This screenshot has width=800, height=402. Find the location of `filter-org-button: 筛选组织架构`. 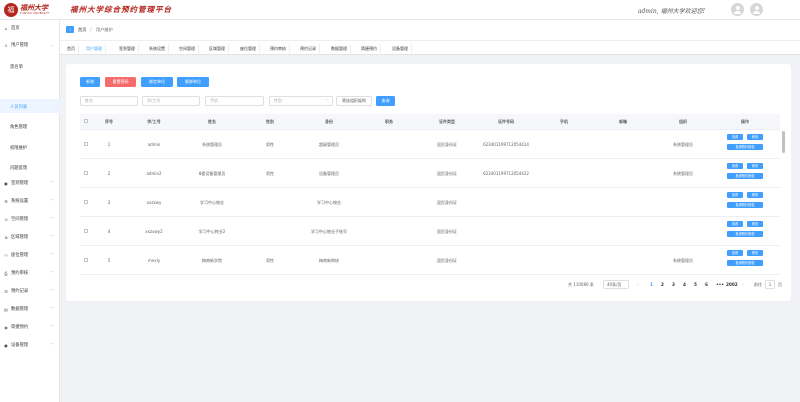

filter-org-button: 筛选组织架构 is located at coordinates (354, 101).